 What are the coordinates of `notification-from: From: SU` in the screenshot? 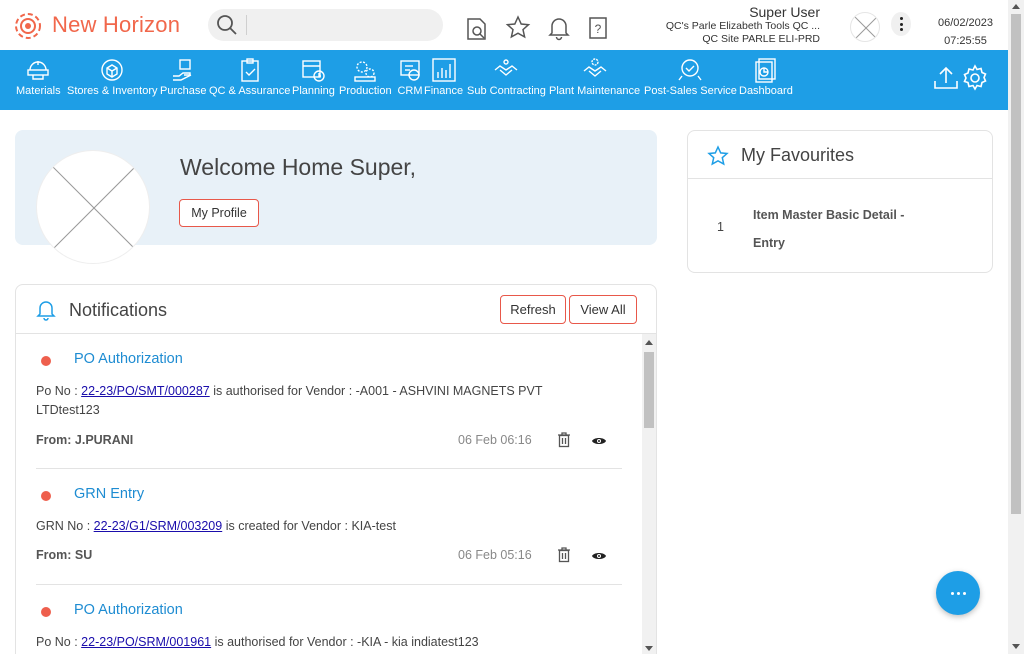 It's located at (64, 555).